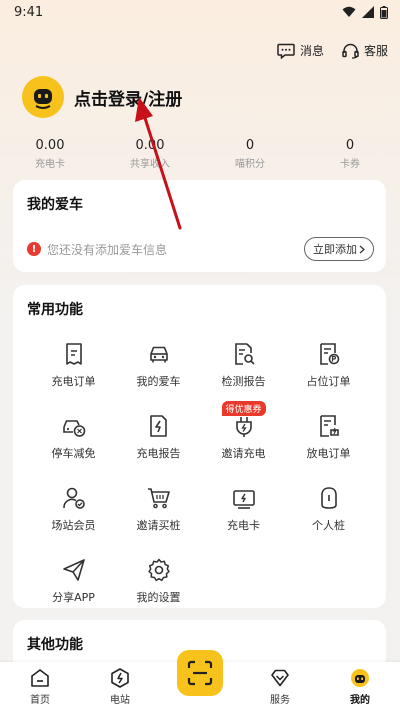  Describe the element at coordinates (29, 12) in the screenshot. I see `status-time: 9:41` at that location.